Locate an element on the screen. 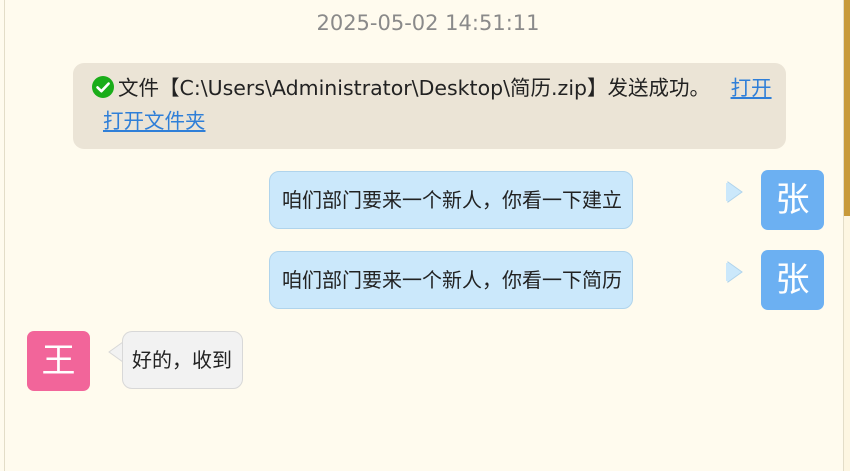  message-text: 咱们部门要来一个新人，你看一下建立 is located at coordinates (452, 200).